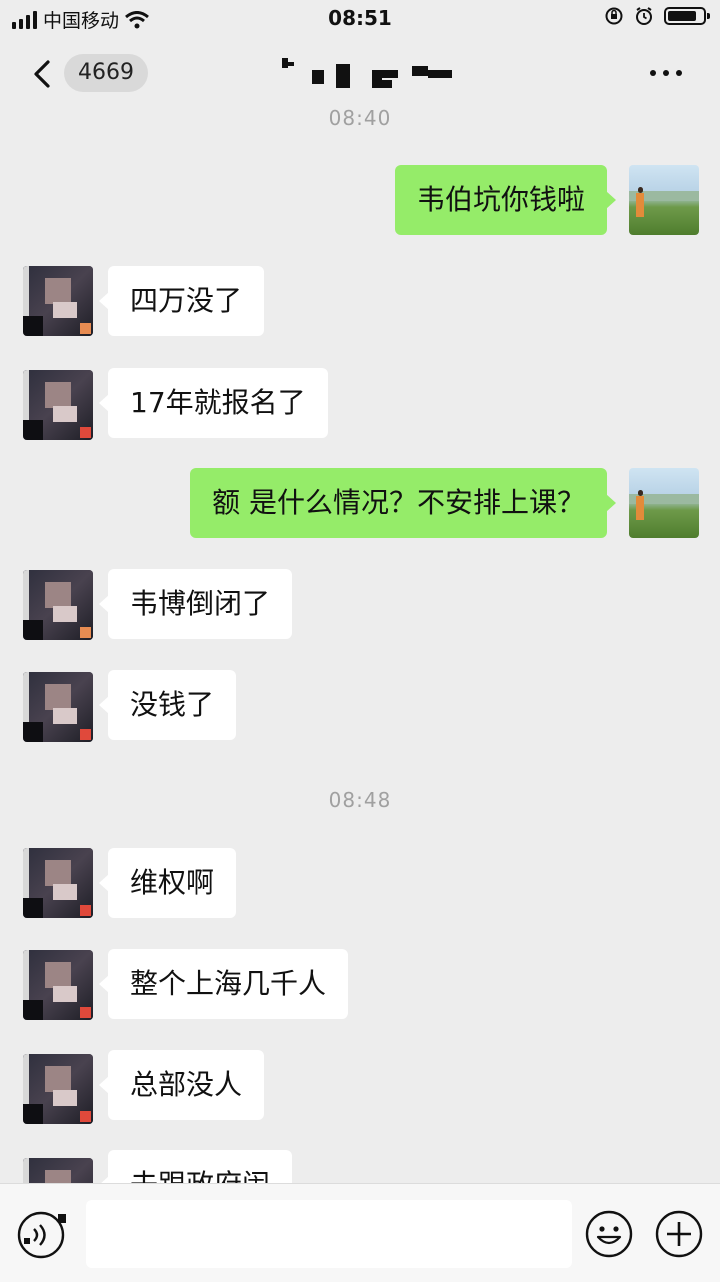 The image size is (720, 1282). Describe the element at coordinates (41, 1235) in the screenshot. I see `voice-icon` at that location.